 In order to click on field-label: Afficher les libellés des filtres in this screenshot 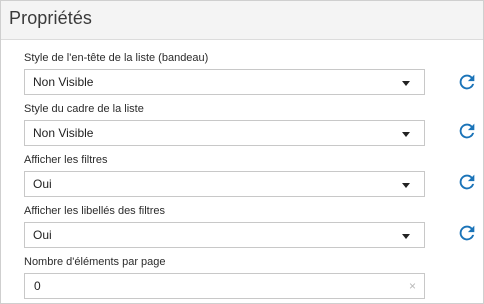, I will do `click(95, 211)`.